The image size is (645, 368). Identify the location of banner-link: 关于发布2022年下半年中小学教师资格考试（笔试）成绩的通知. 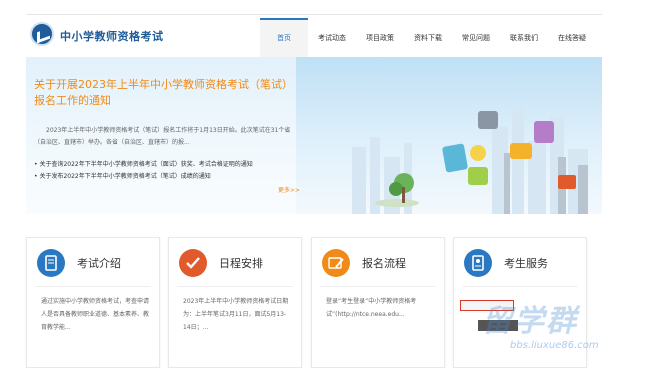
(143, 177).